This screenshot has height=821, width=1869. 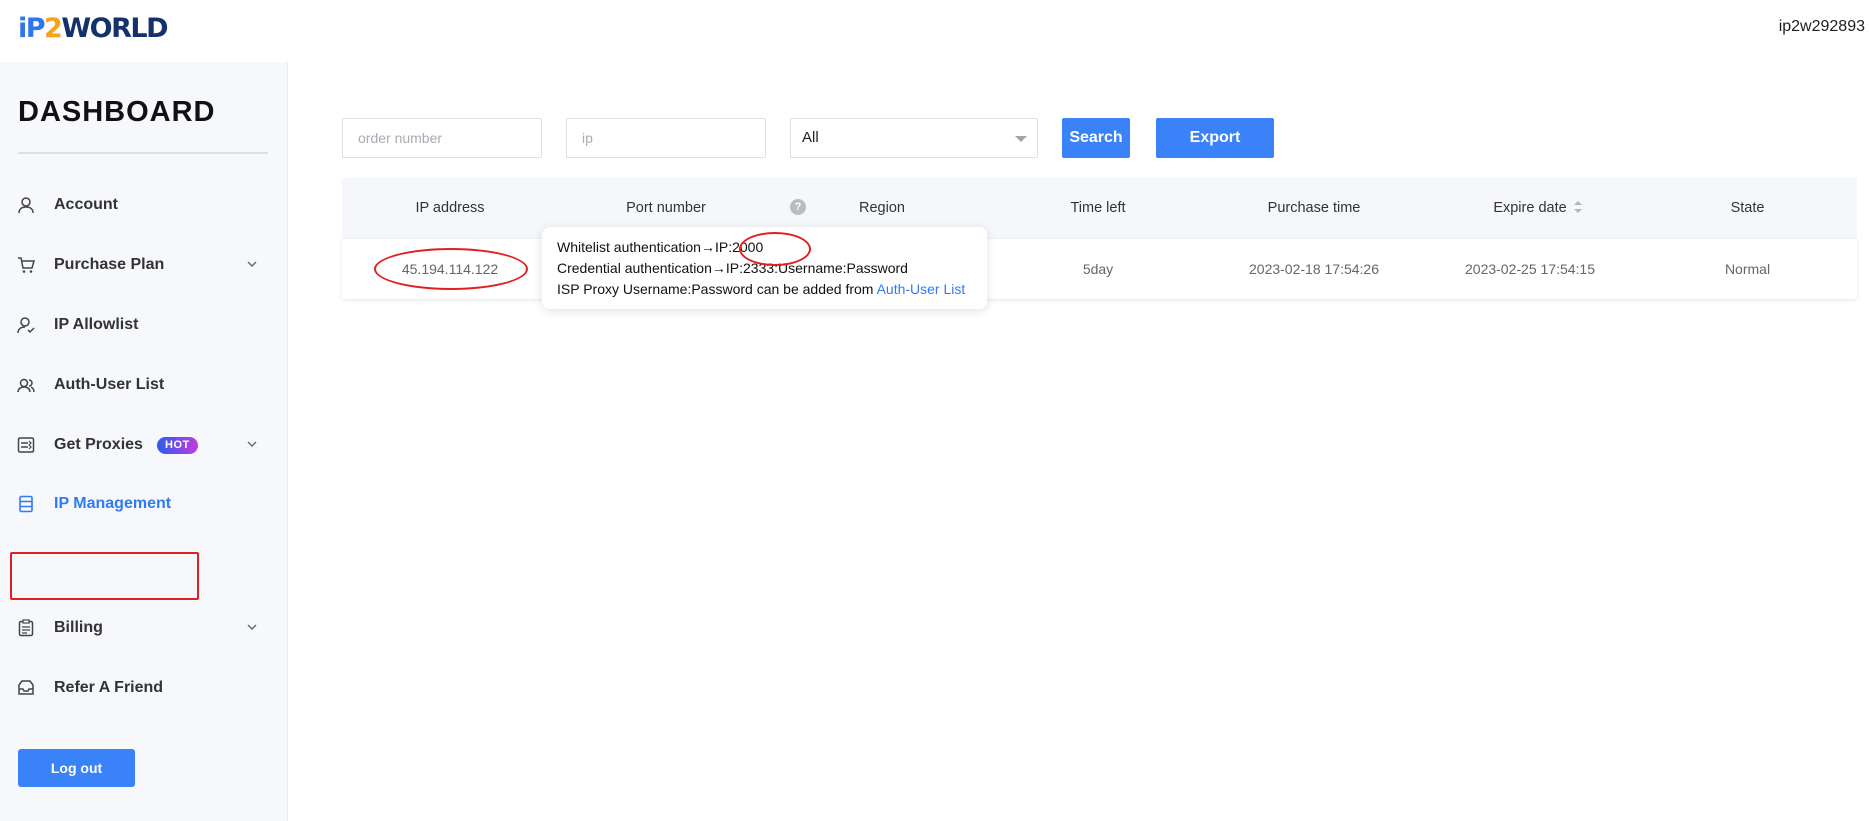 What do you see at coordinates (26, 265) in the screenshot?
I see `cart-icon` at bounding box center [26, 265].